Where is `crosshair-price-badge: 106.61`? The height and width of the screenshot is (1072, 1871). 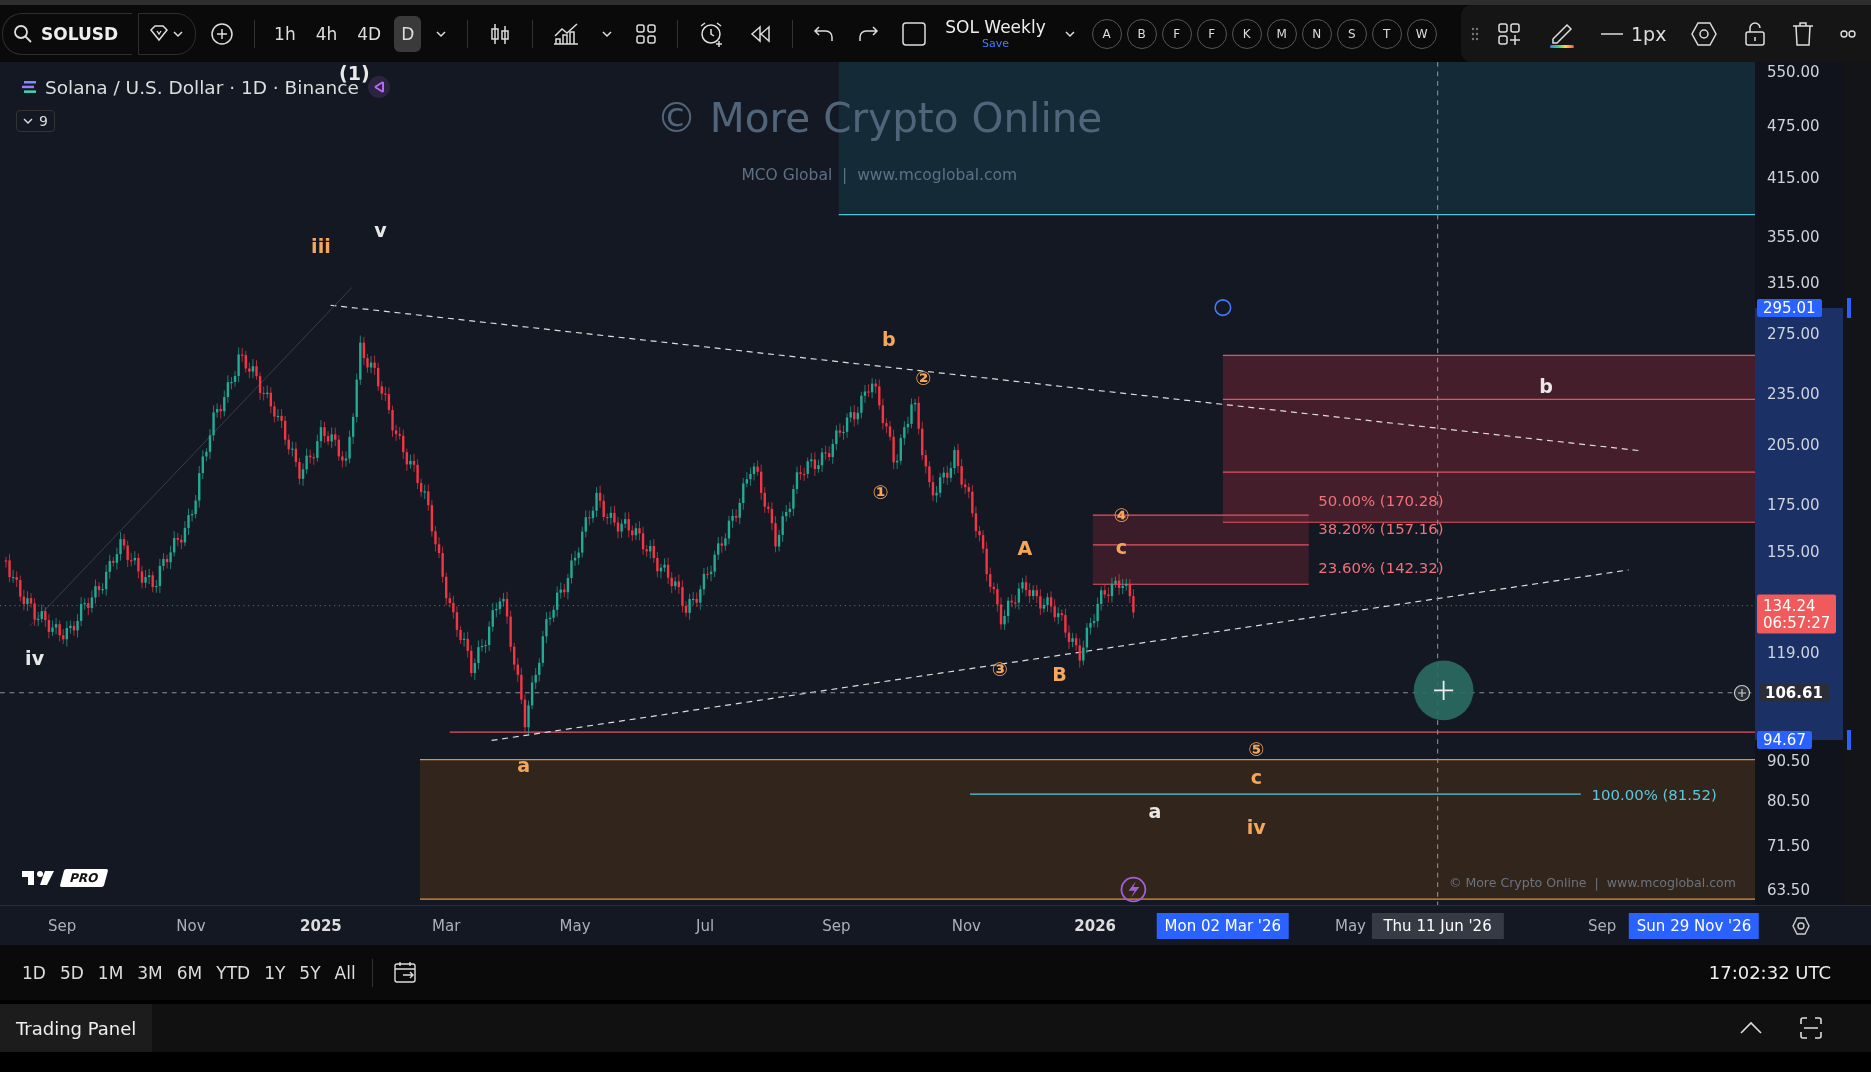 crosshair-price-badge: 106.61 is located at coordinates (1794, 693).